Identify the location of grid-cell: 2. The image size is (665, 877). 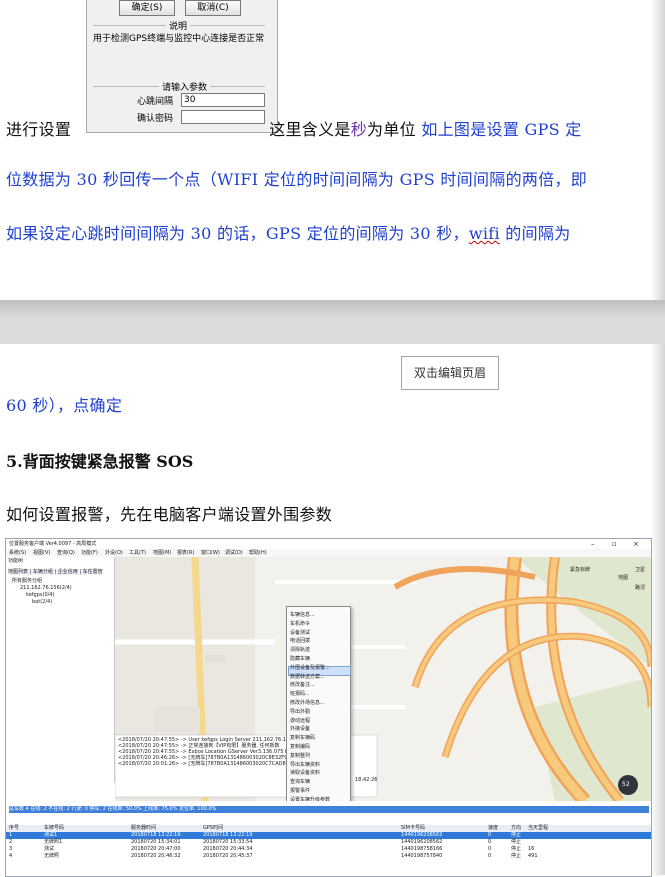
(11, 842).